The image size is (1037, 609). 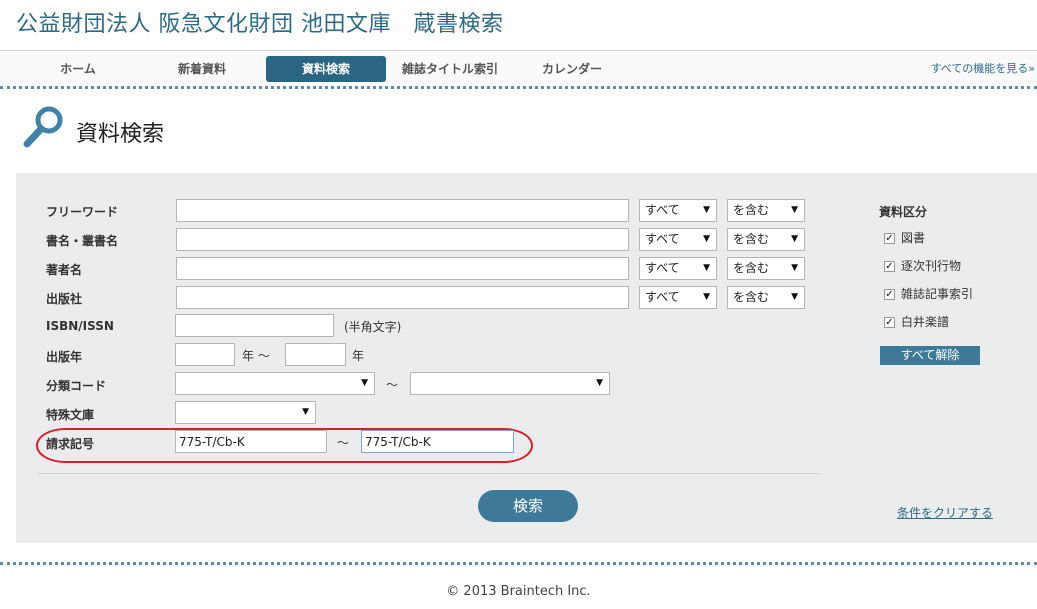 What do you see at coordinates (373, 327) in the screenshot?
I see `isbn-note: (半角文字)` at bounding box center [373, 327].